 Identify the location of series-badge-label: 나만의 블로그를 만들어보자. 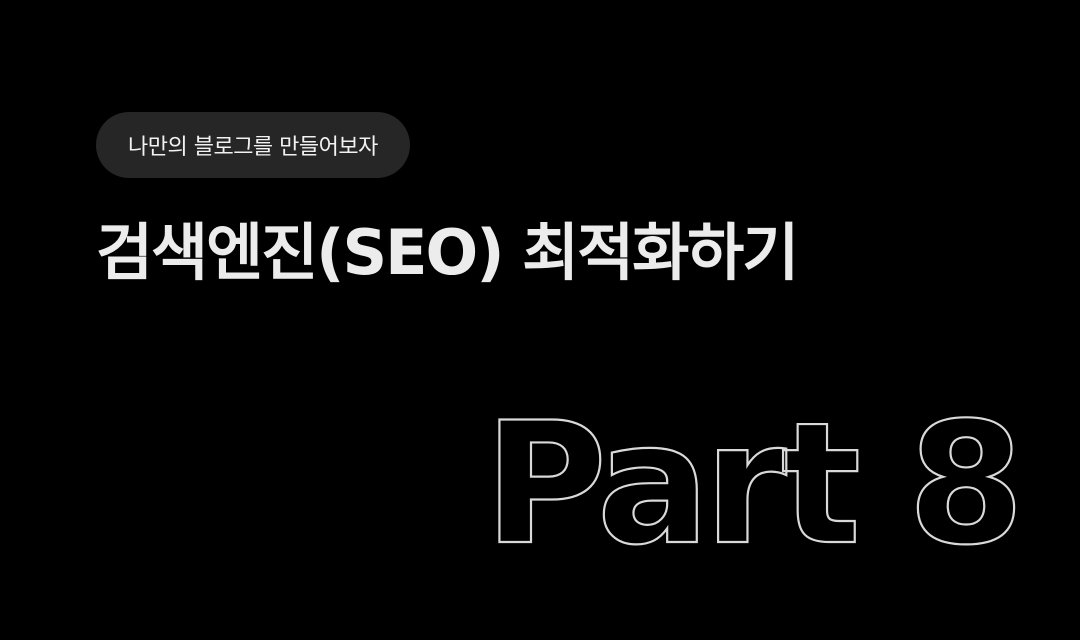
(253, 147).